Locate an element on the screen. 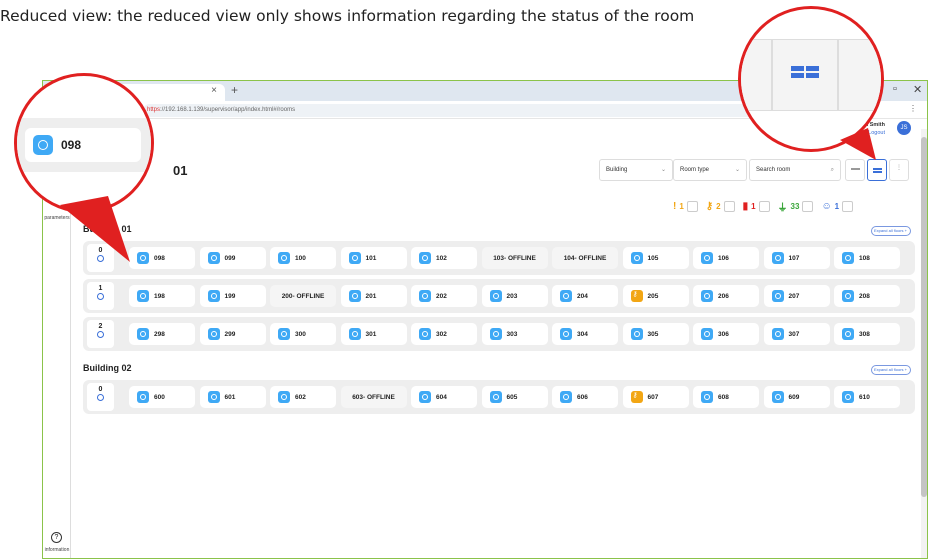 The image size is (928, 559). floor-label: 2 is located at coordinates (100, 334).